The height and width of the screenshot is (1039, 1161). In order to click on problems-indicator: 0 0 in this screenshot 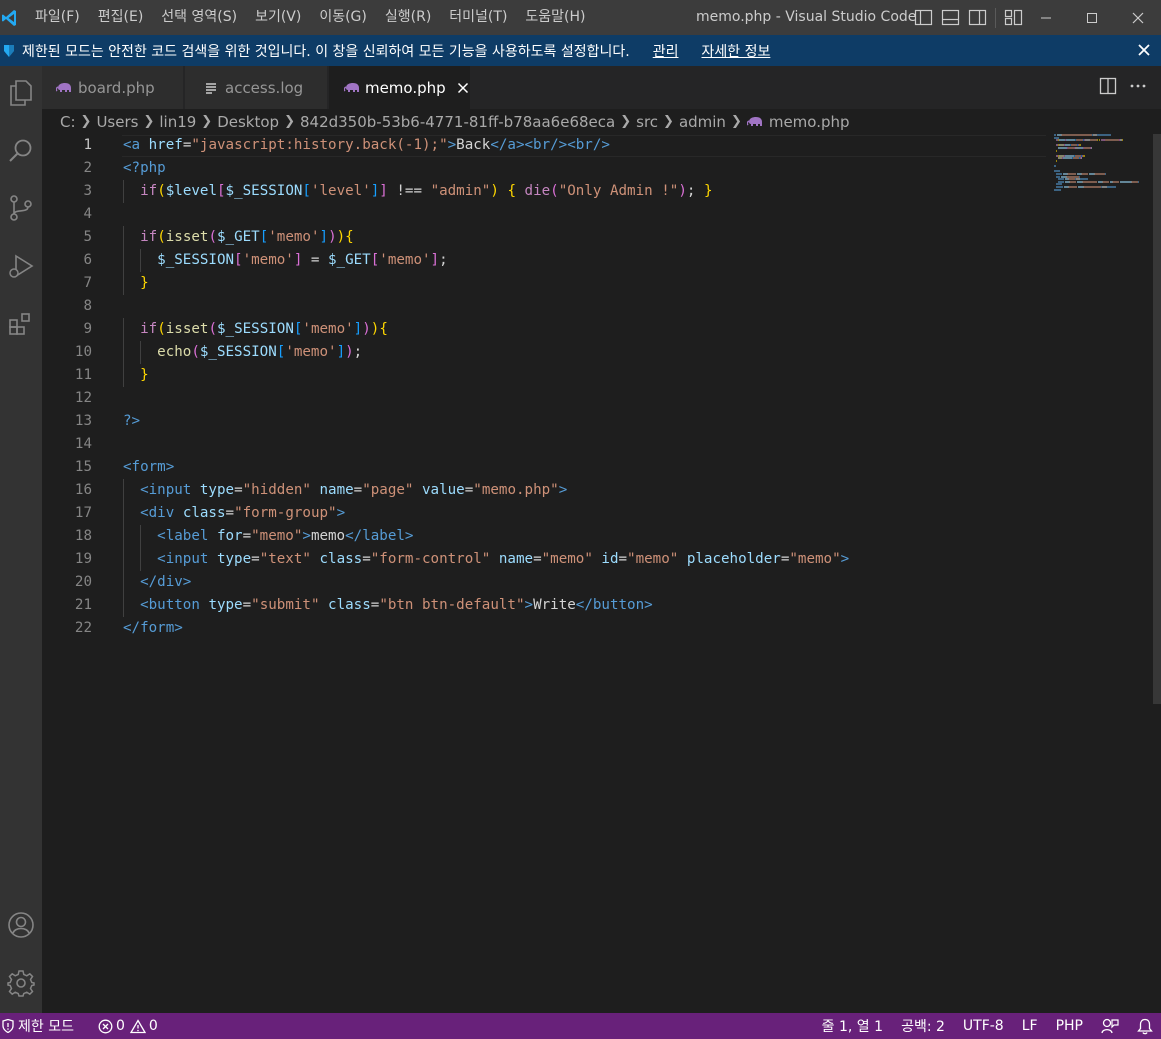, I will do `click(128, 1026)`.